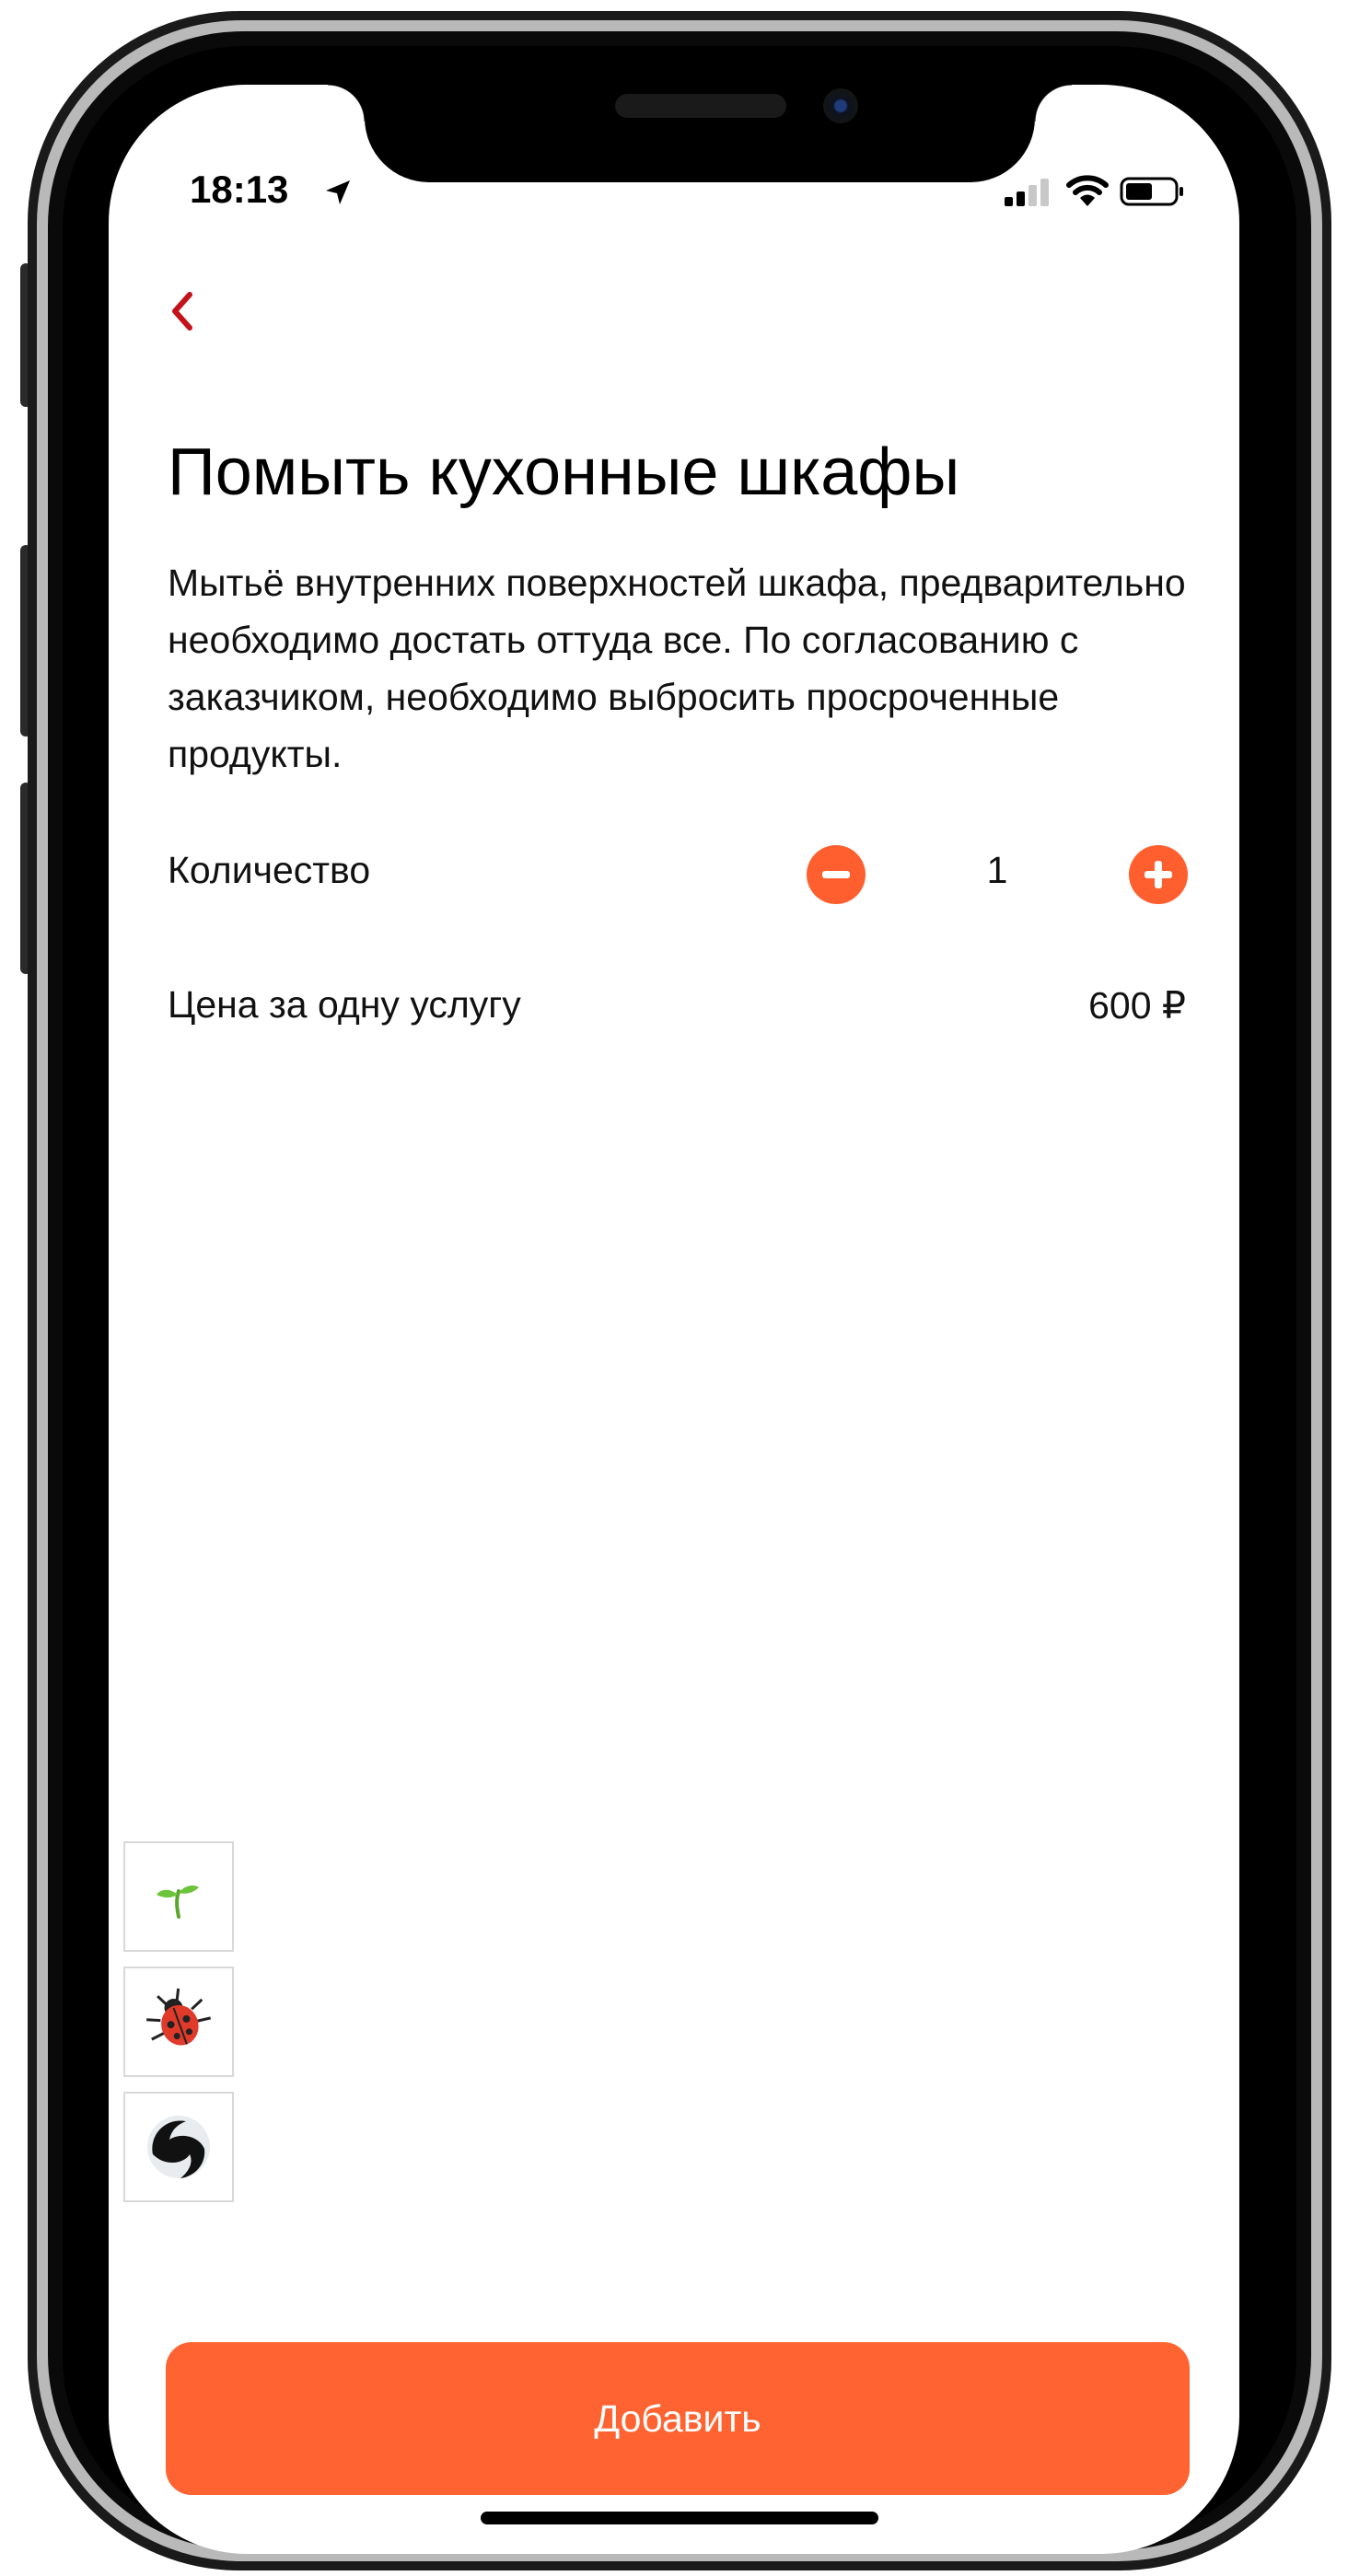 The width and height of the screenshot is (1348, 2576). I want to click on front-camera, so click(840, 105).